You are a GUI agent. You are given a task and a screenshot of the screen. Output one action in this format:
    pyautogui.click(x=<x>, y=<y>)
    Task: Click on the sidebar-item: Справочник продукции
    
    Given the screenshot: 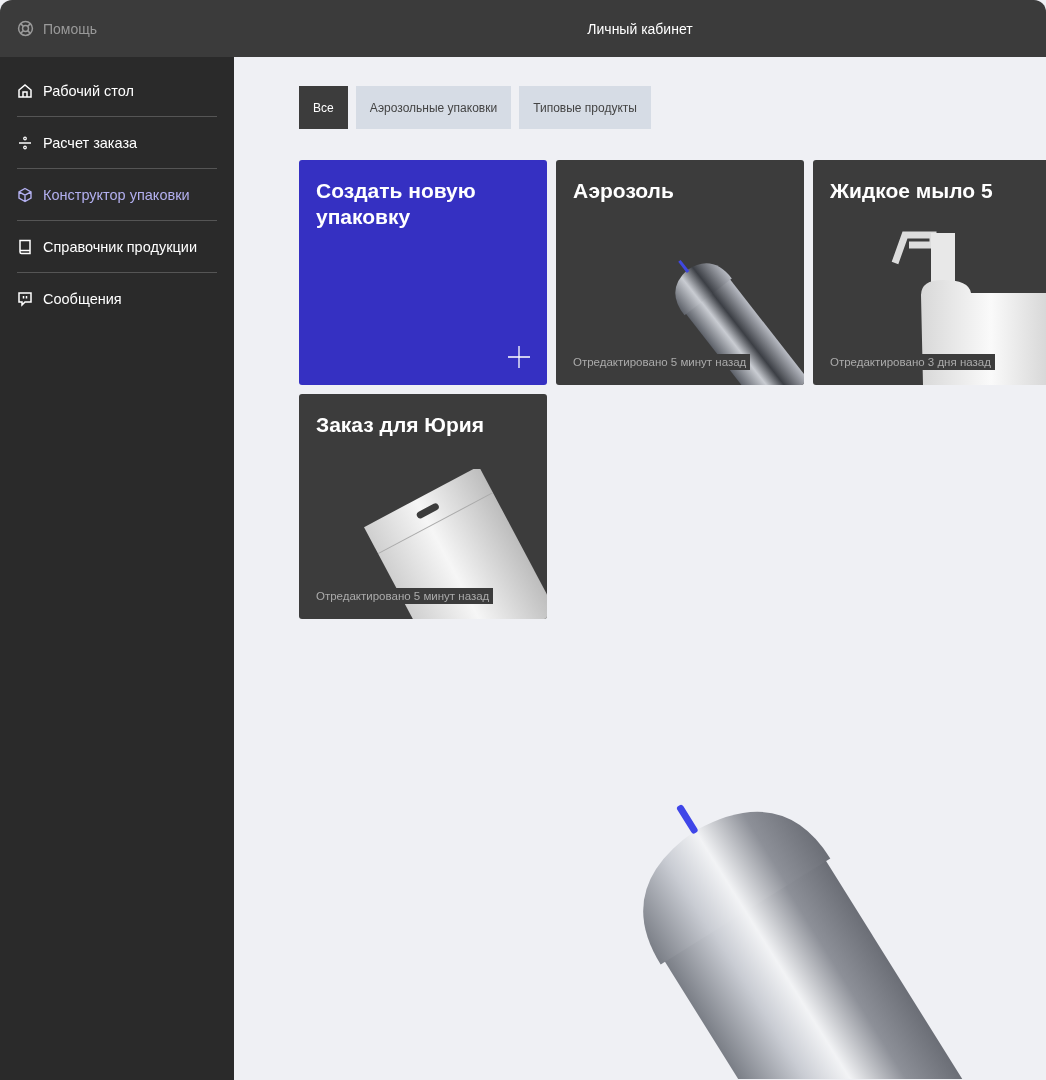 What is the action you would take?
    pyautogui.click(x=117, y=247)
    